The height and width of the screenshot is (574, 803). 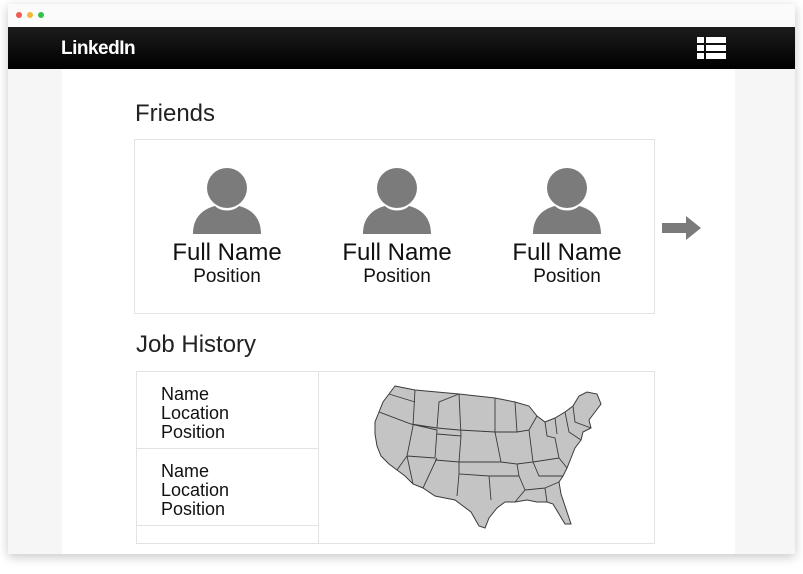 I want to click on next-friends-button, so click(x=682, y=228).